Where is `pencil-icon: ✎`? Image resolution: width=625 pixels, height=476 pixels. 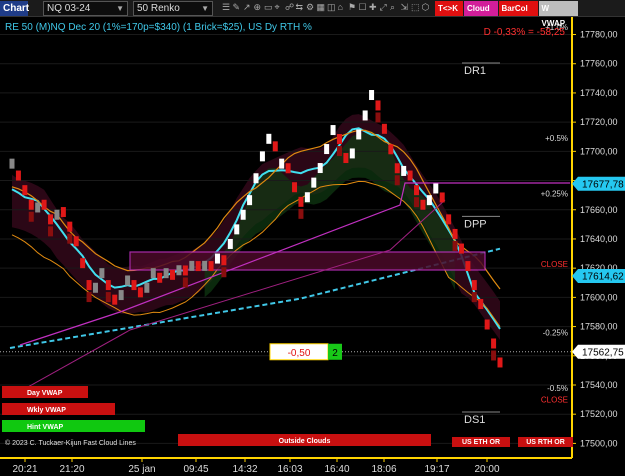 pencil-icon: ✎ is located at coordinates (237, 7).